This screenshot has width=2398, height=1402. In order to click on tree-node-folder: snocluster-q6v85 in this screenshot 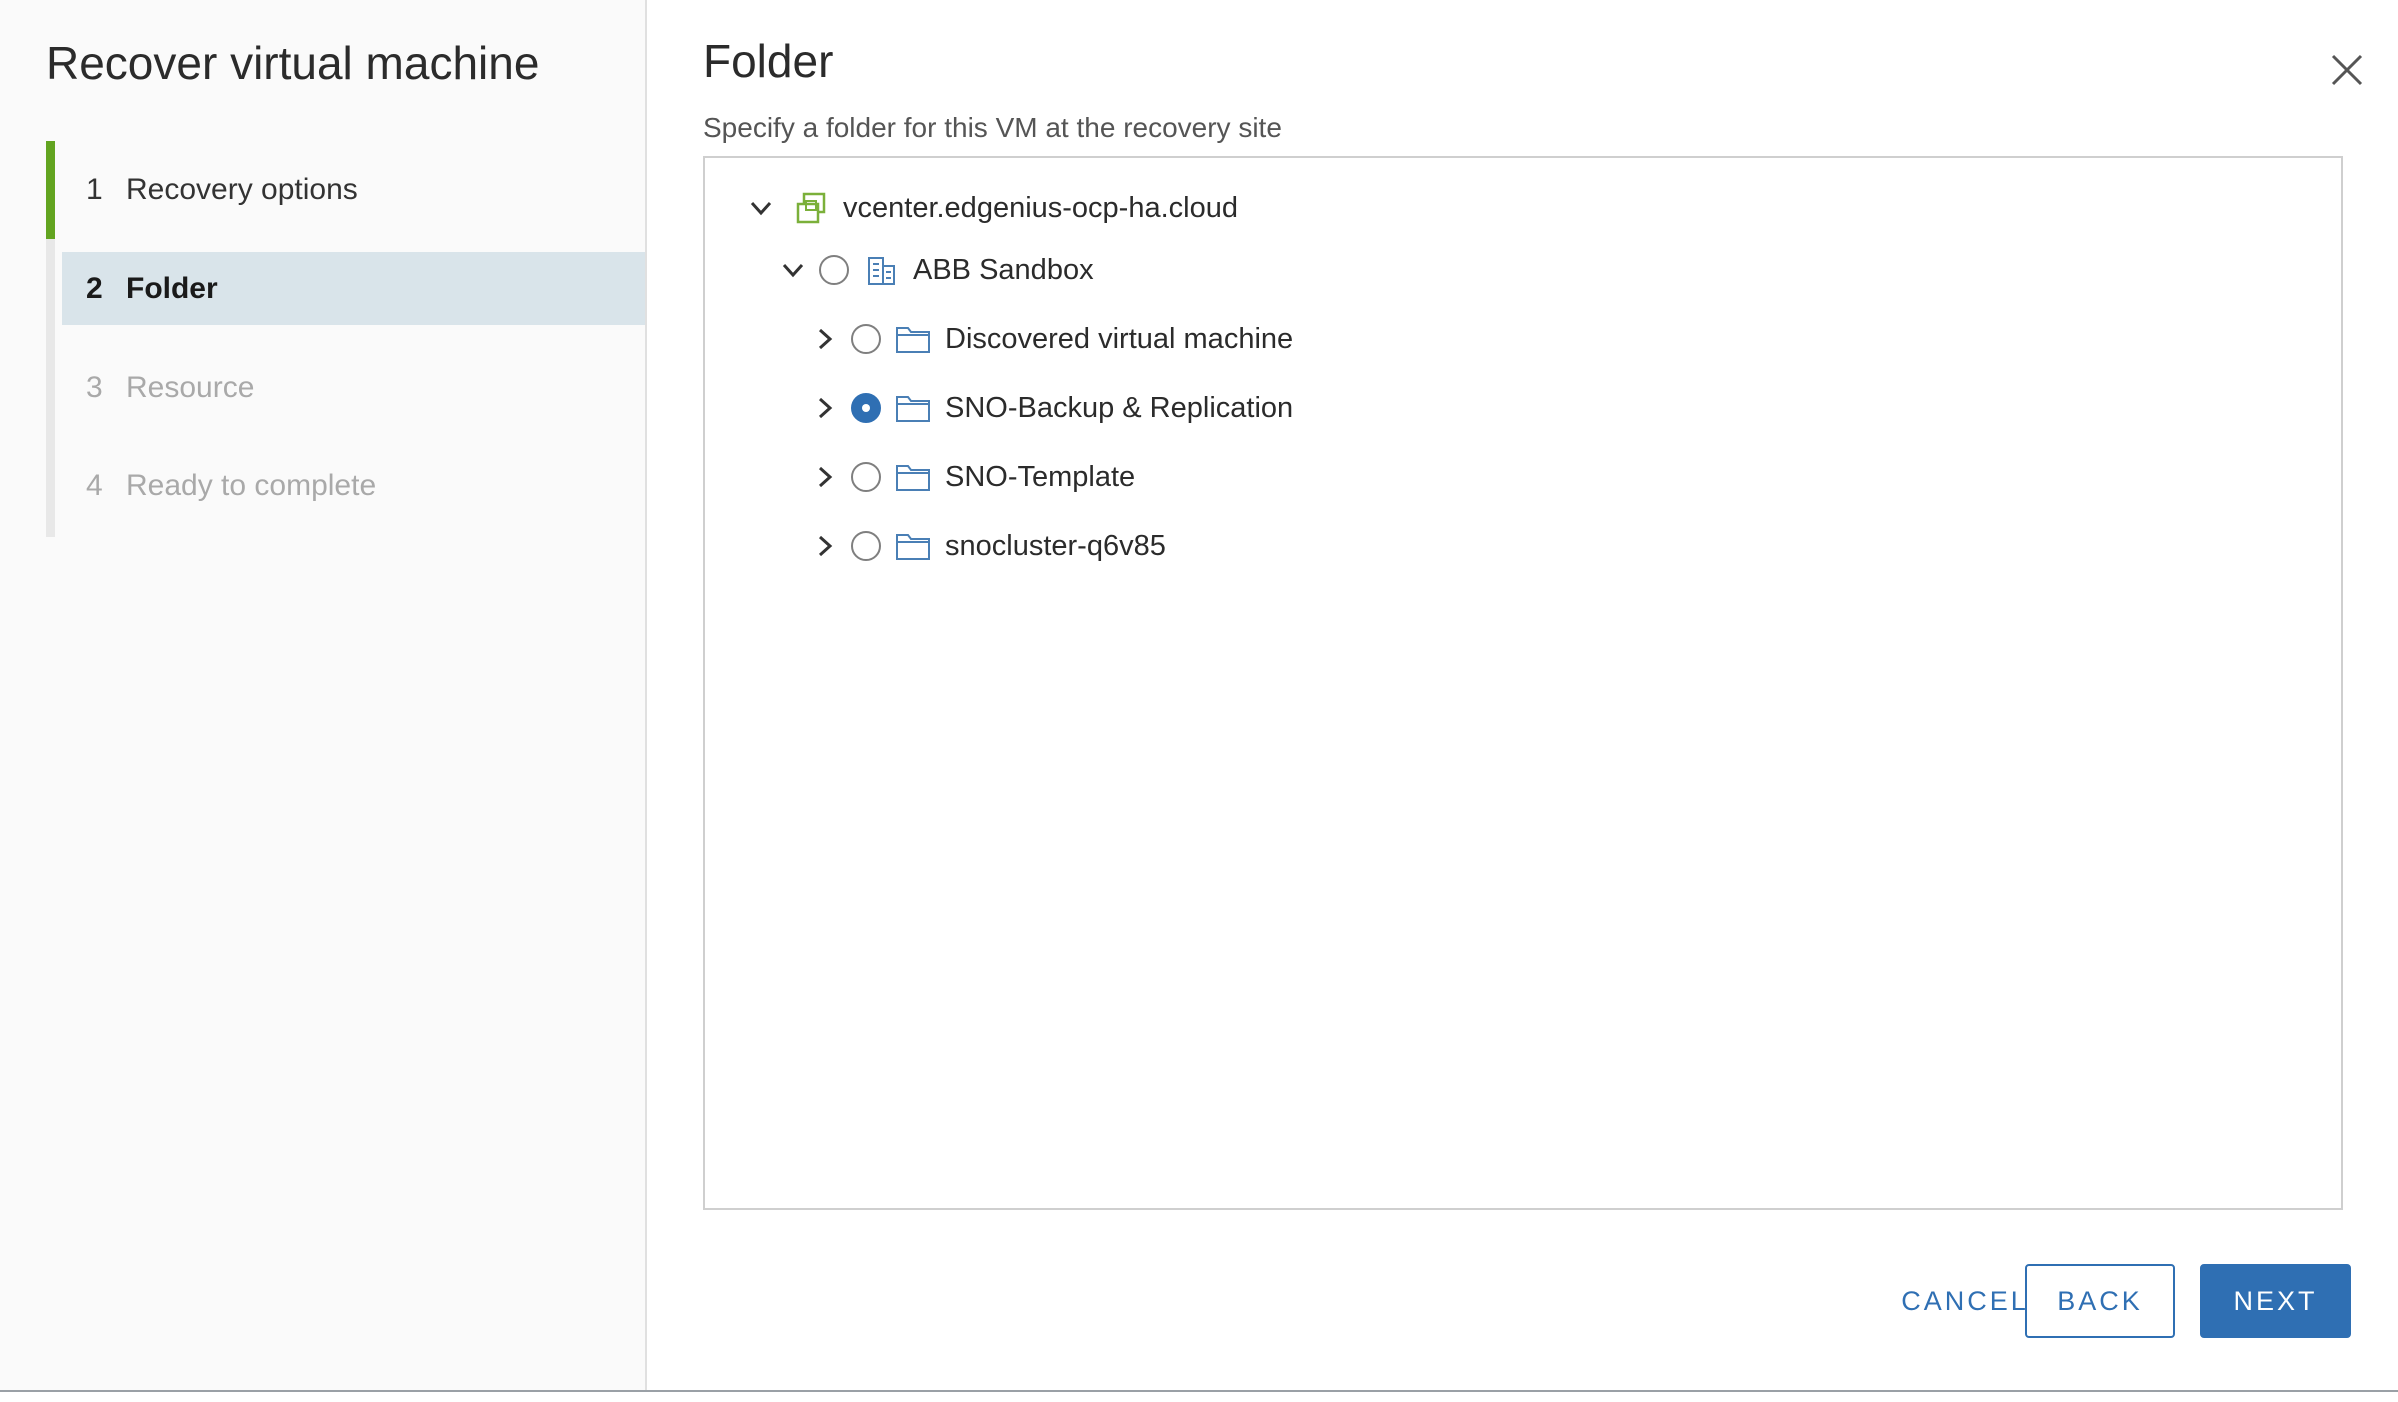, I will do `click(986, 546)`.